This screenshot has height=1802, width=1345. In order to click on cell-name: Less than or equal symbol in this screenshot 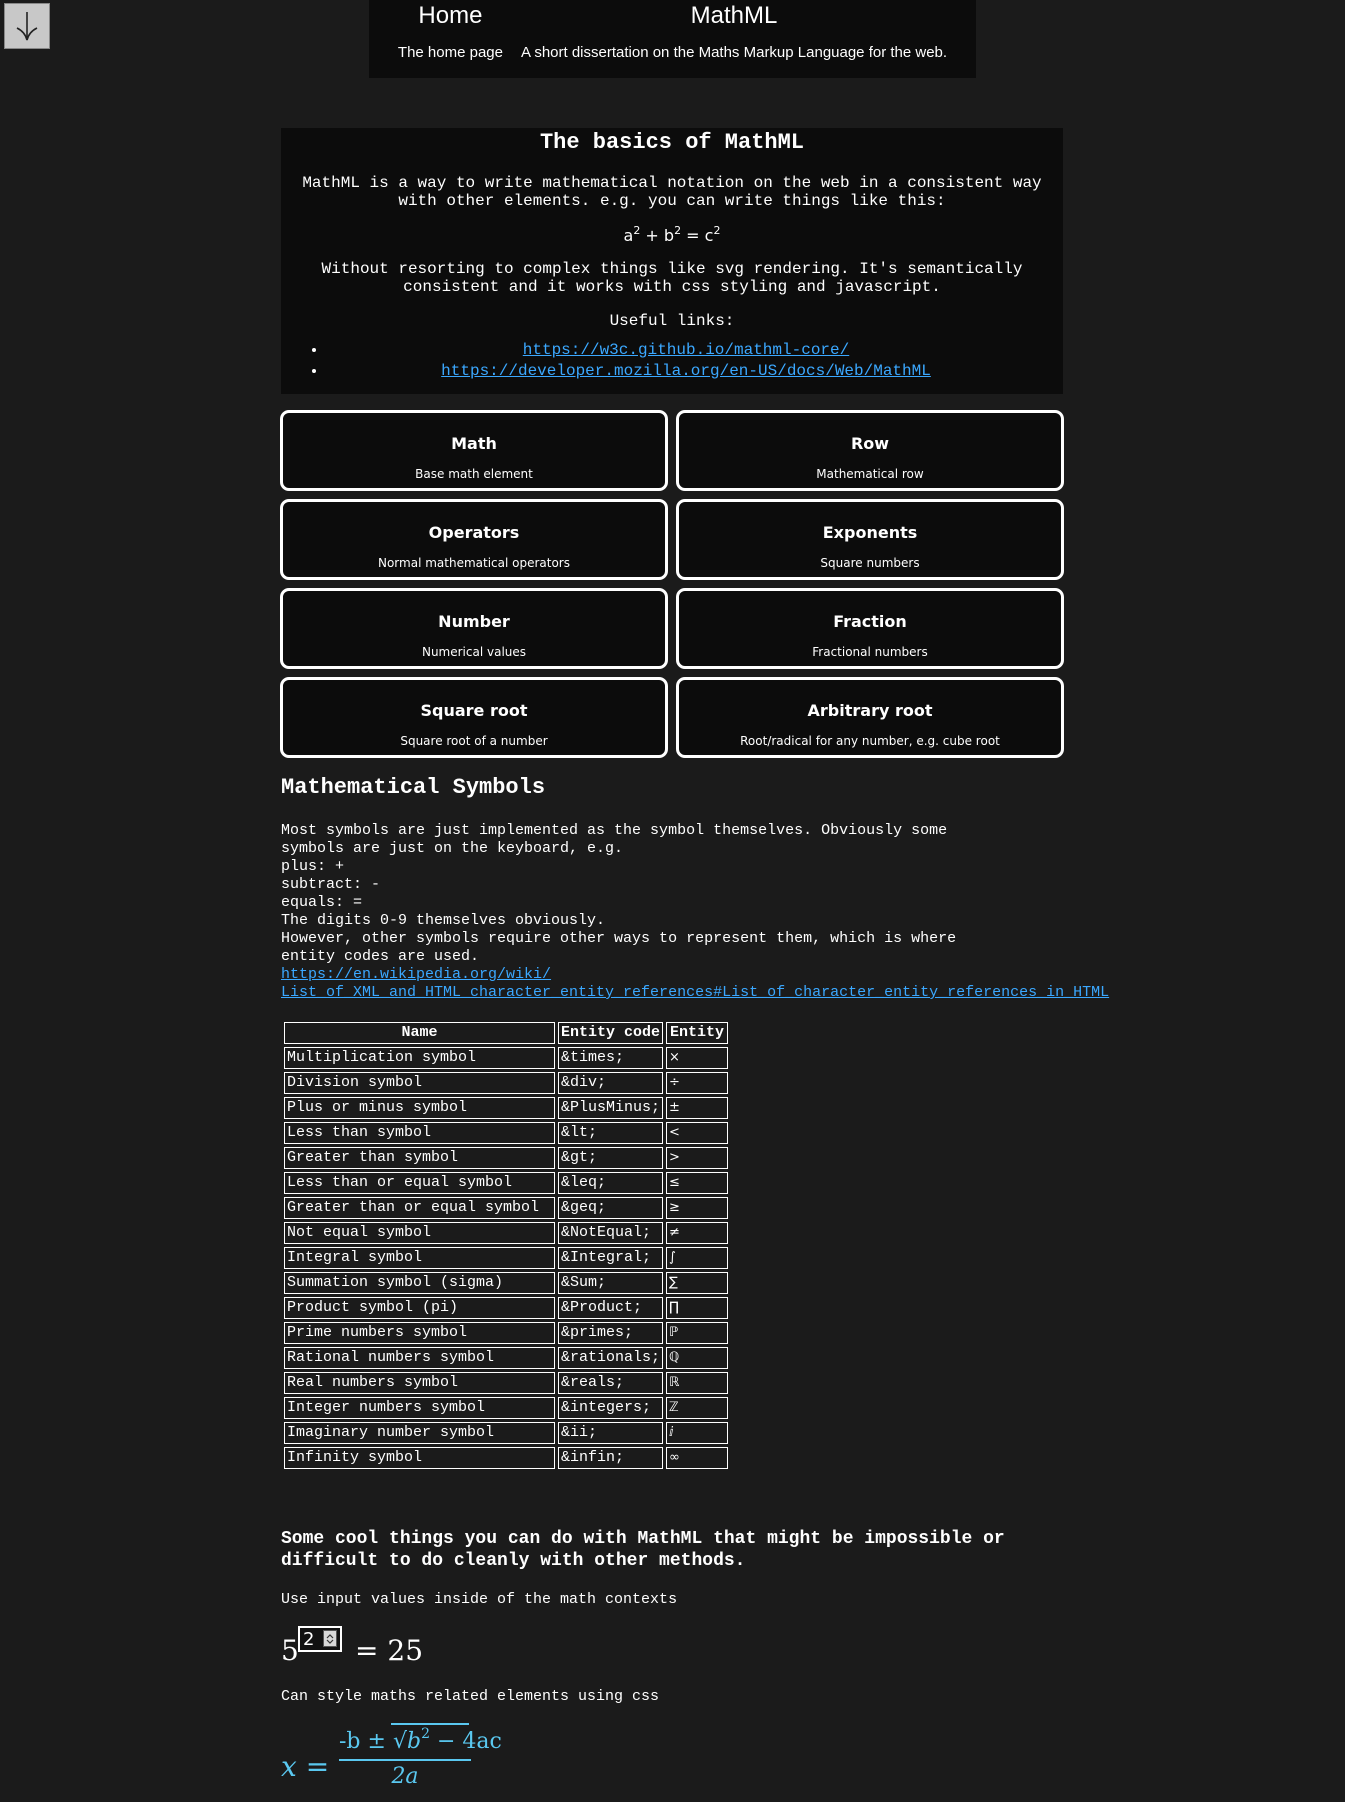, I will do `click(419, 1183)`.